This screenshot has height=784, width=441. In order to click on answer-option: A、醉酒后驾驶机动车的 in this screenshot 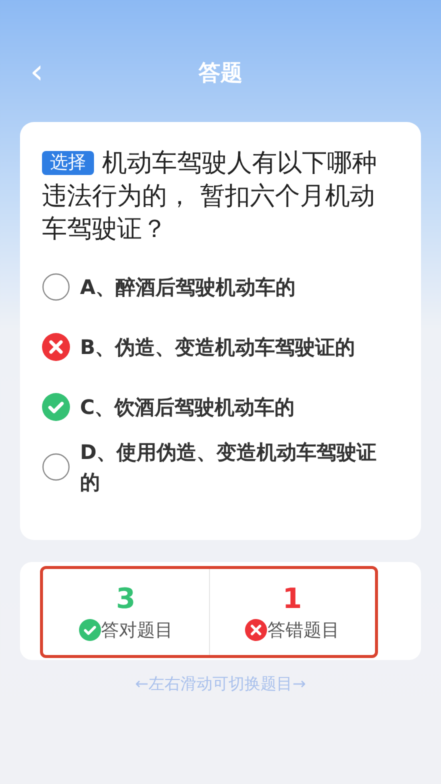, I will do `click(211, 287)`.